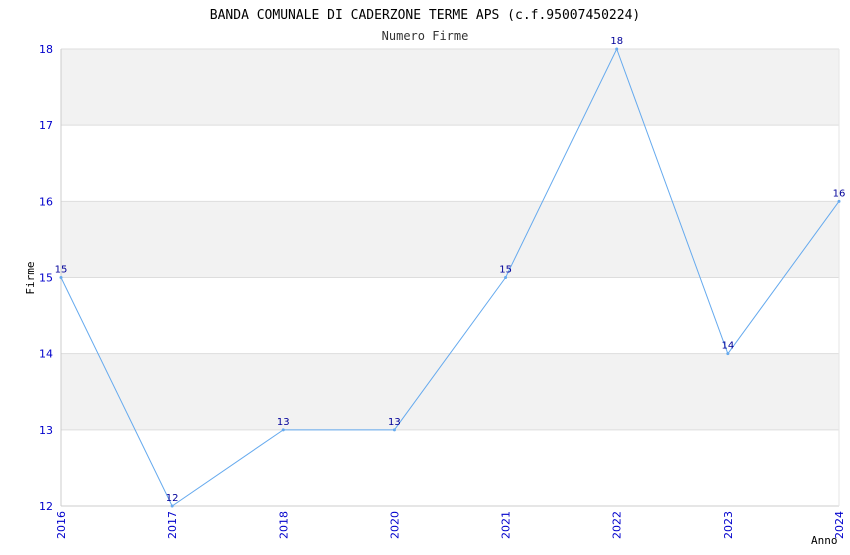 The image size is (850, 555). I want to click on y-tick-label: 15, so click(46, 278).